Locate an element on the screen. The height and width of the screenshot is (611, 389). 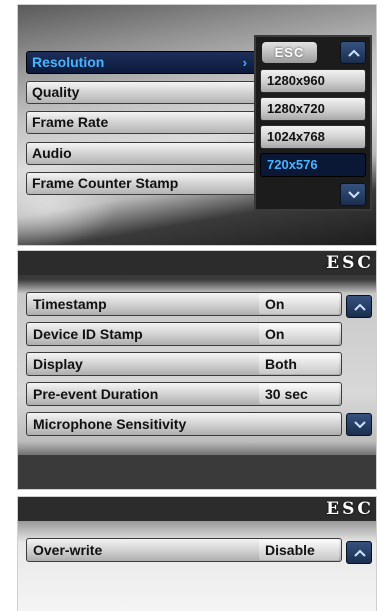
setting-row-display: Display Both is located at coordinates (184, 364).